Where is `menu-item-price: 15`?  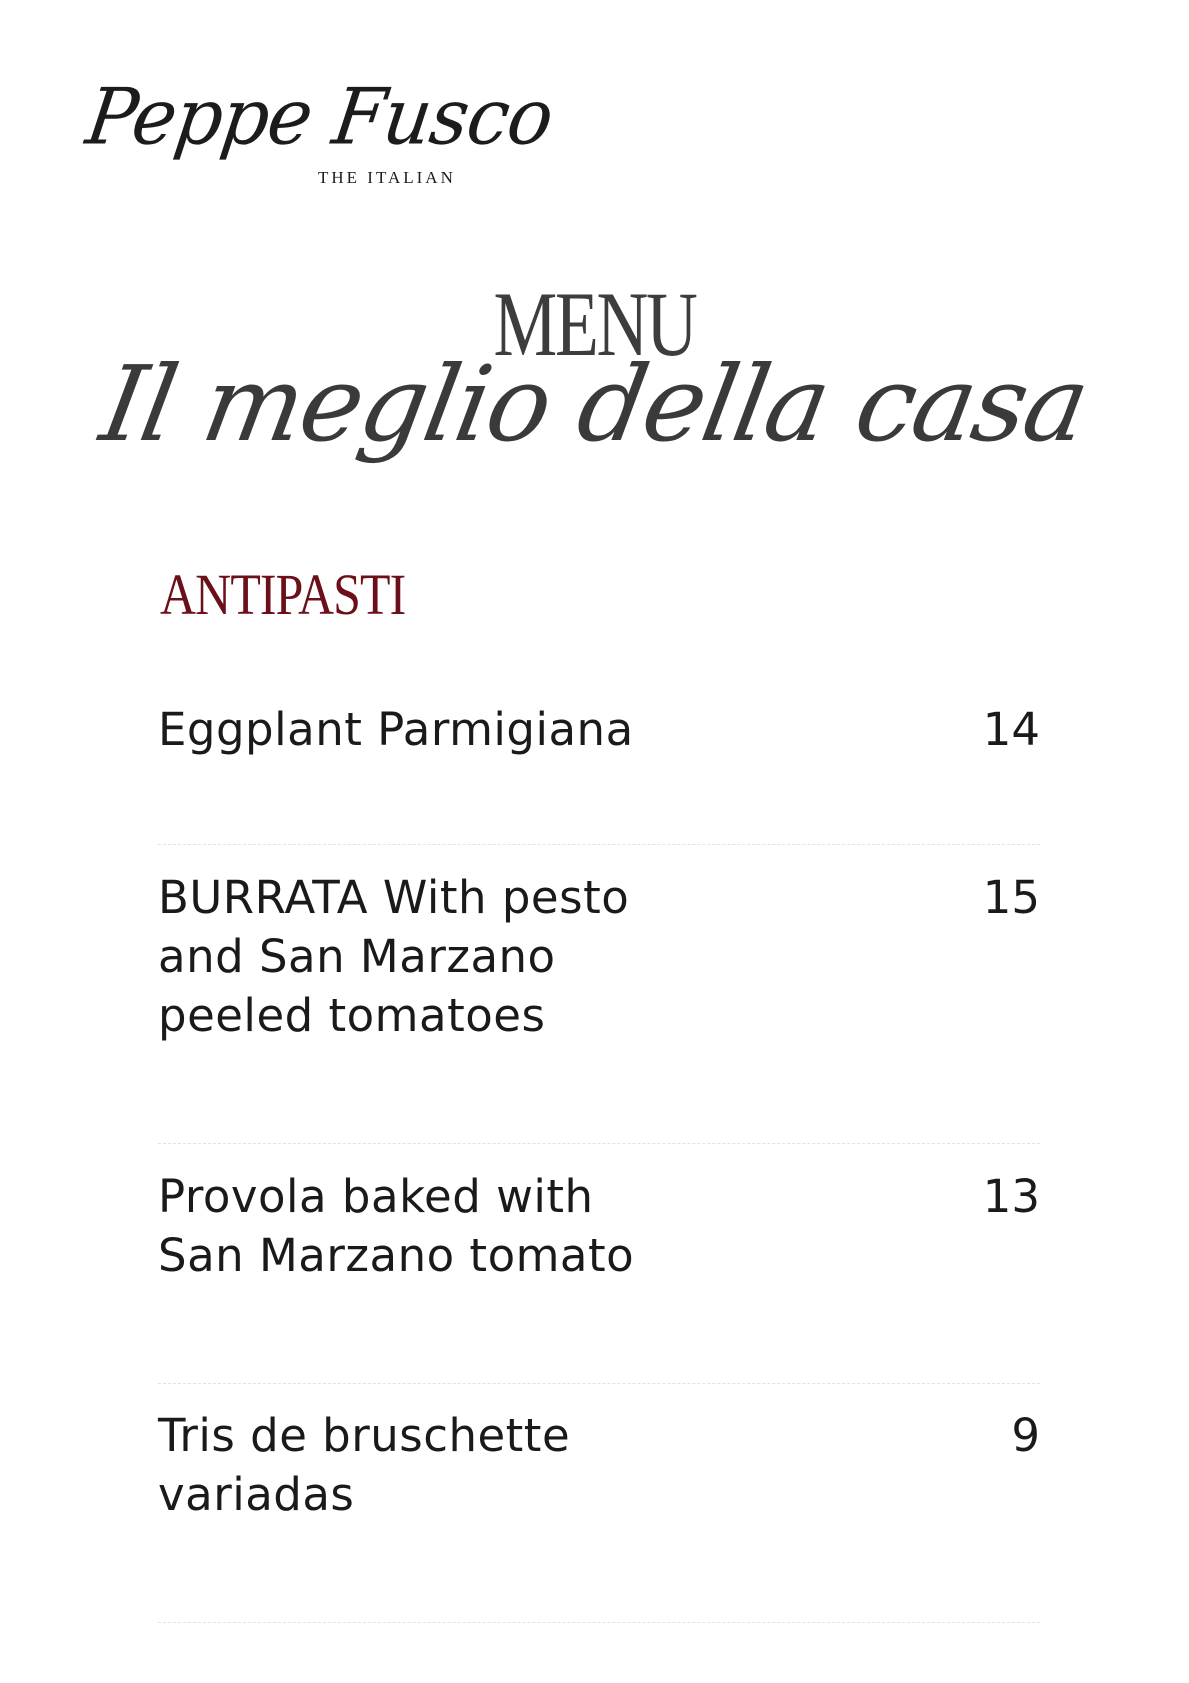
menu-item-price: 15 is located at coordinates (1011, 897).